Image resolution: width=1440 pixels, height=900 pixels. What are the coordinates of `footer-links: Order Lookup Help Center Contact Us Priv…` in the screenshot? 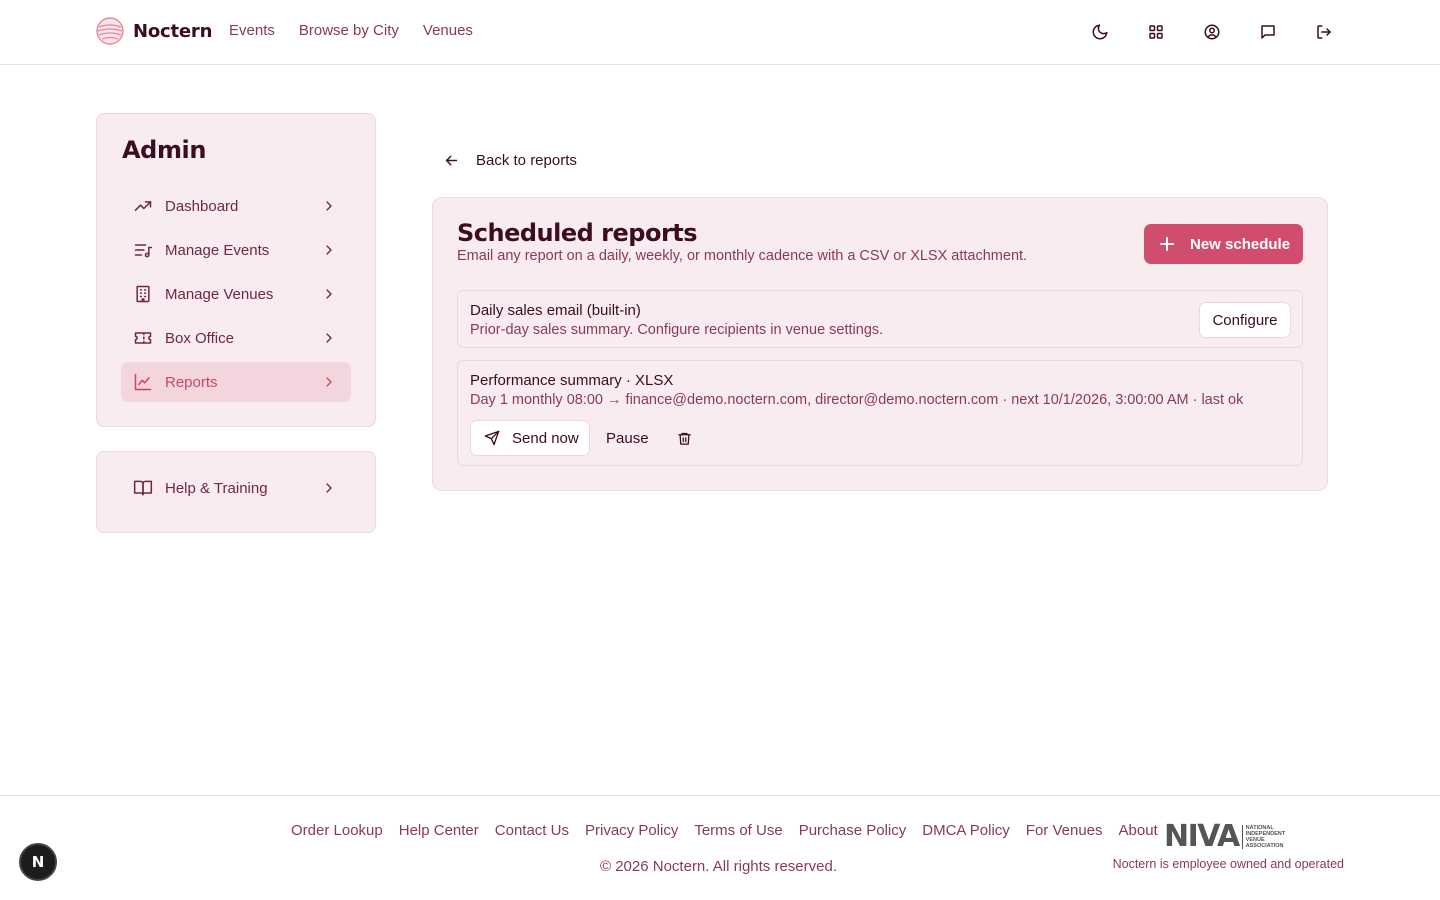 It's located at (724, 830).